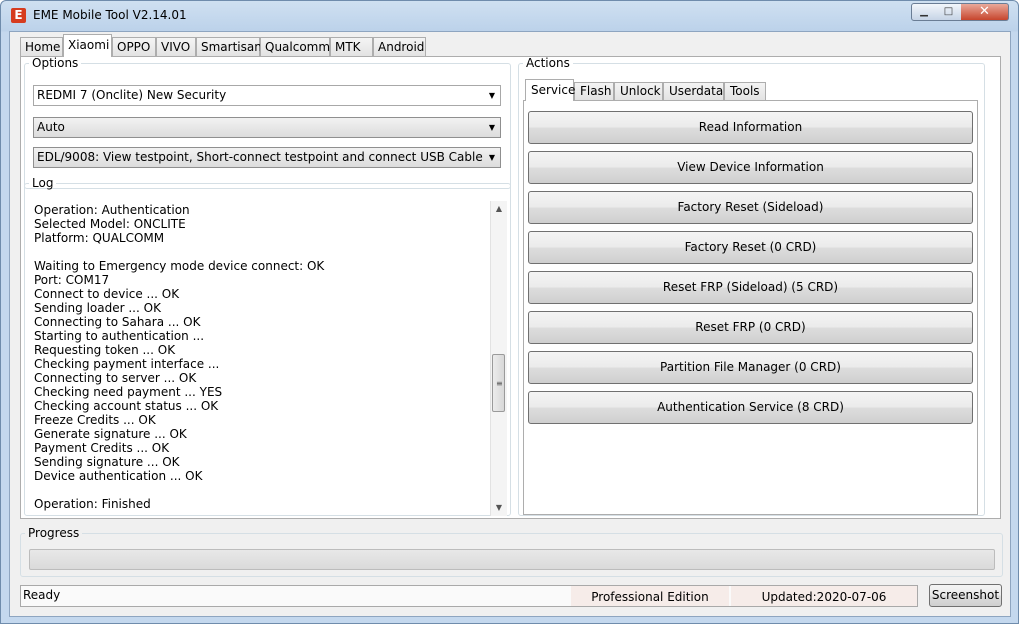 This screenshot has width=1019, height=624. What do you see at coordinates (512, 559) in the screenshot?
I see `progress-bar` at bounding box center [512, 559].